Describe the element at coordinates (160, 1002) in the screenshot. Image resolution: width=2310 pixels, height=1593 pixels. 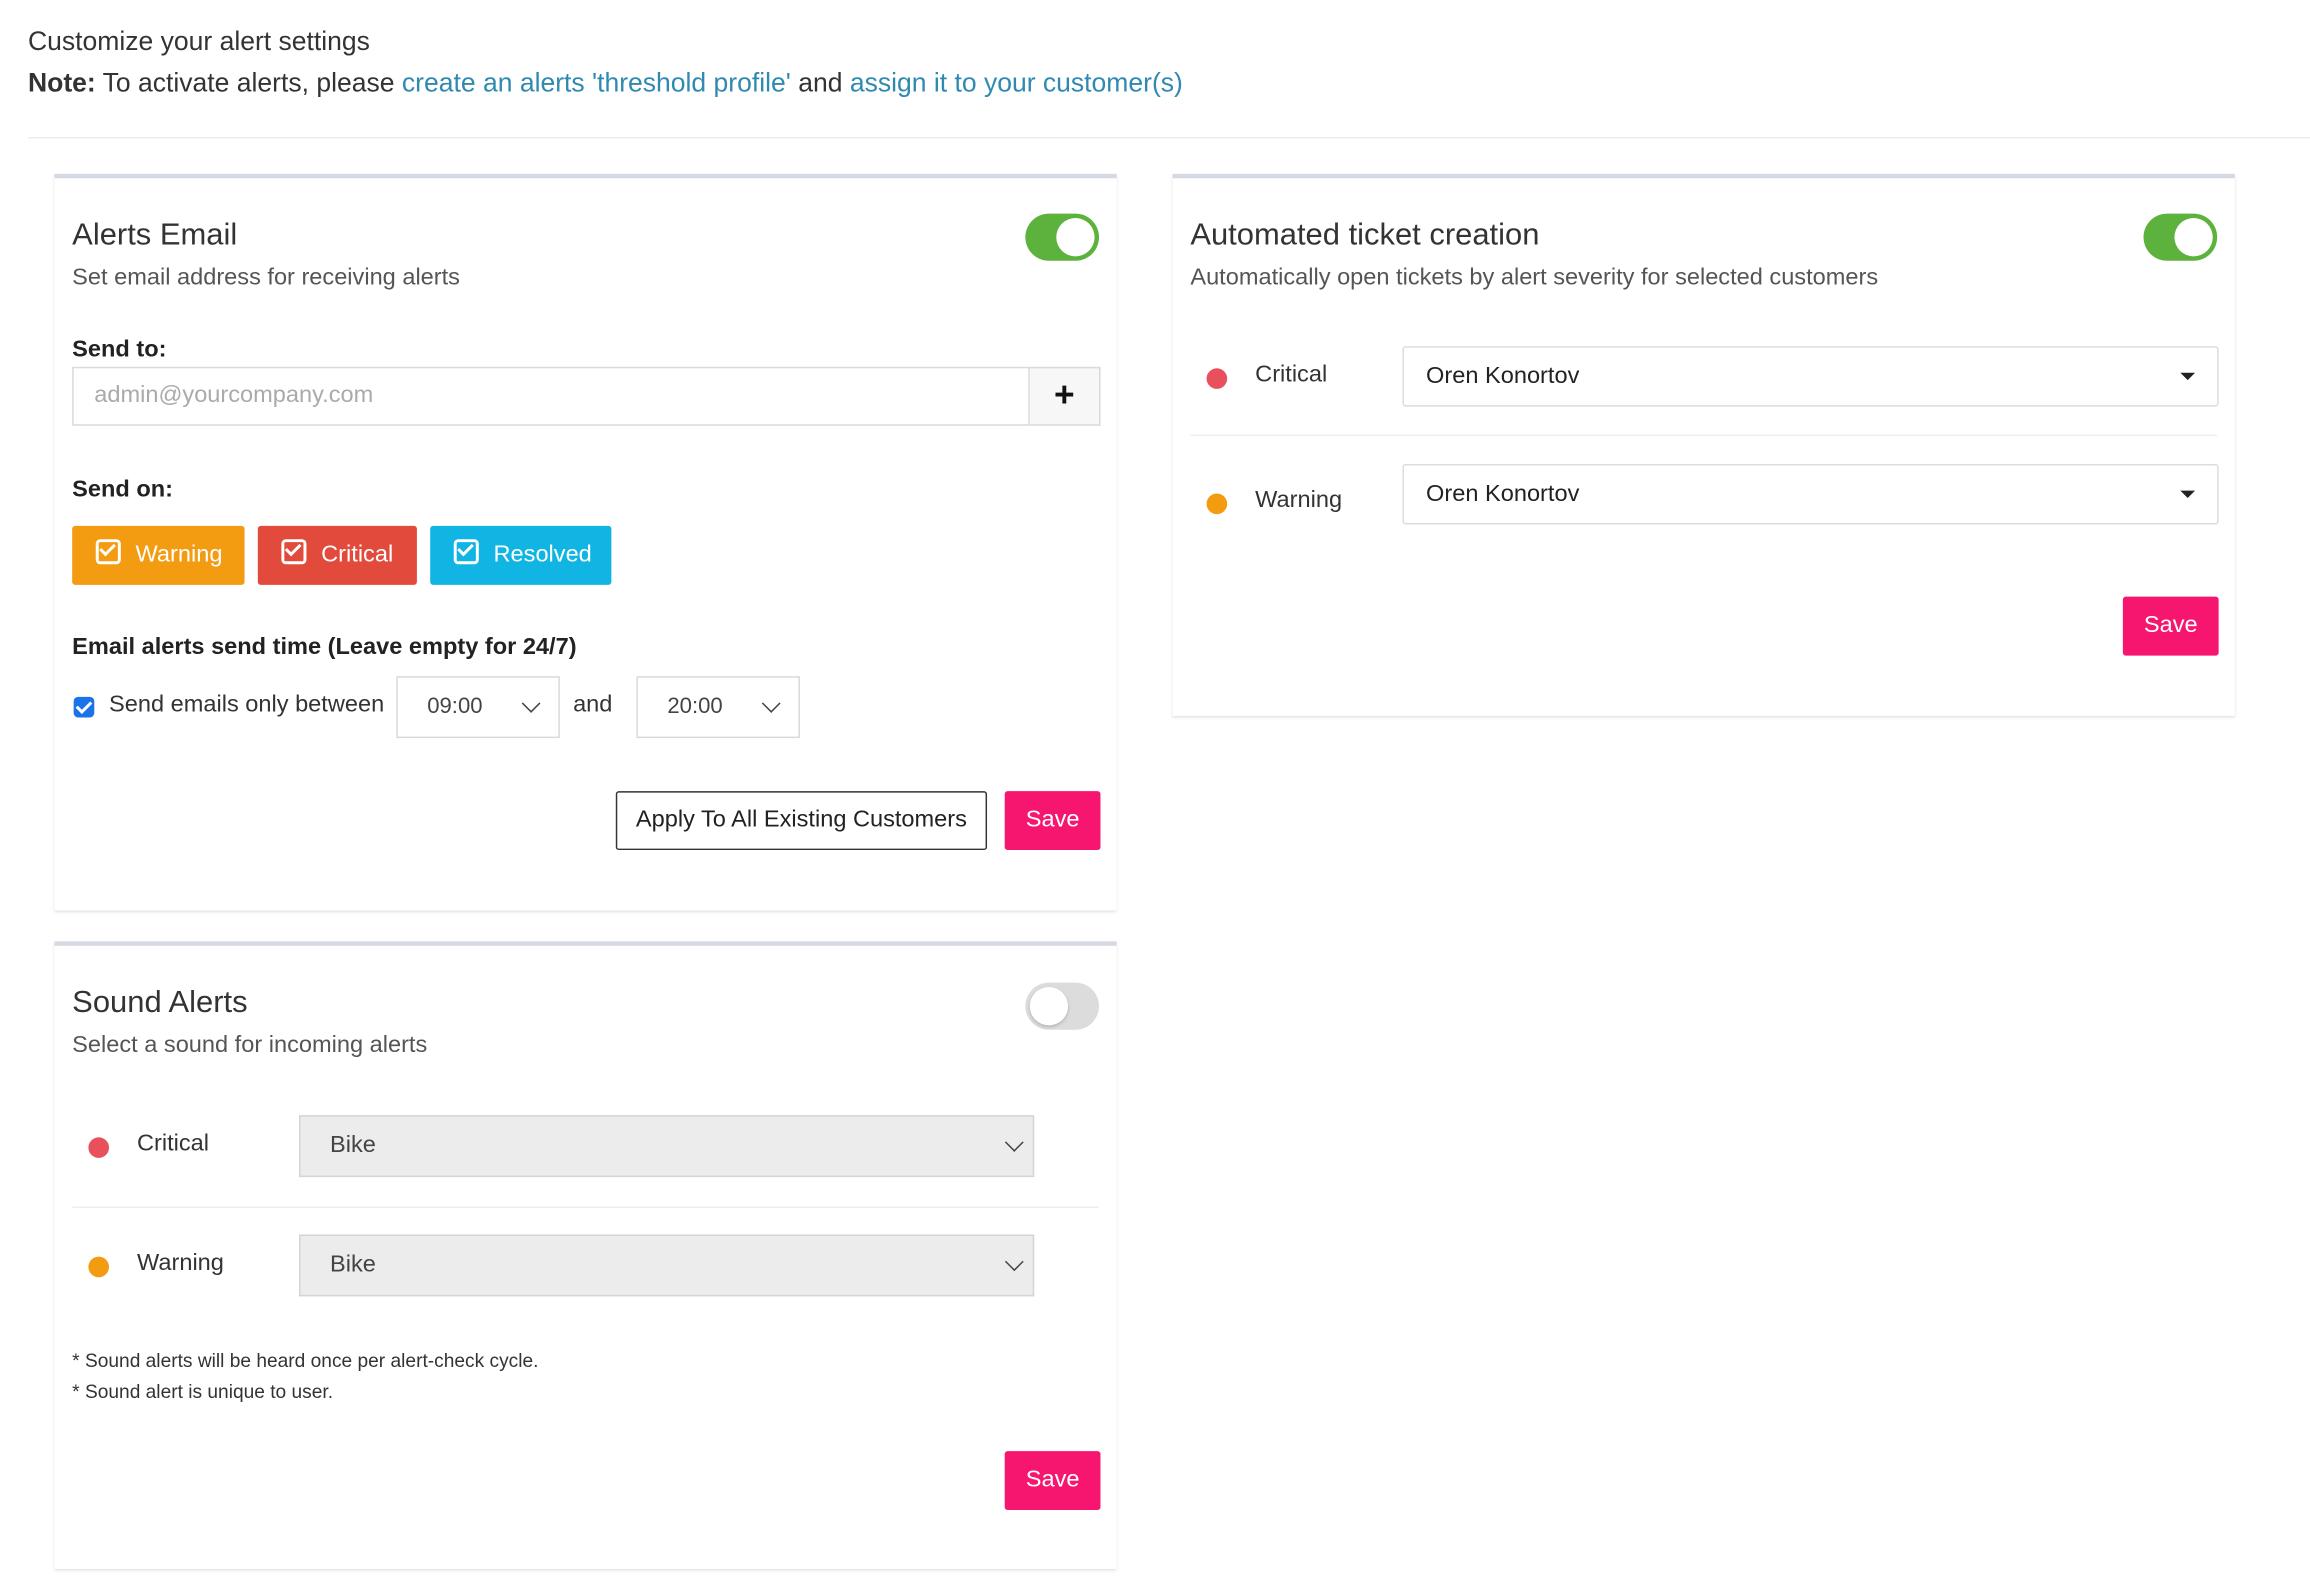
I see `sound-alerts-title: Sound Alerts` at that location.